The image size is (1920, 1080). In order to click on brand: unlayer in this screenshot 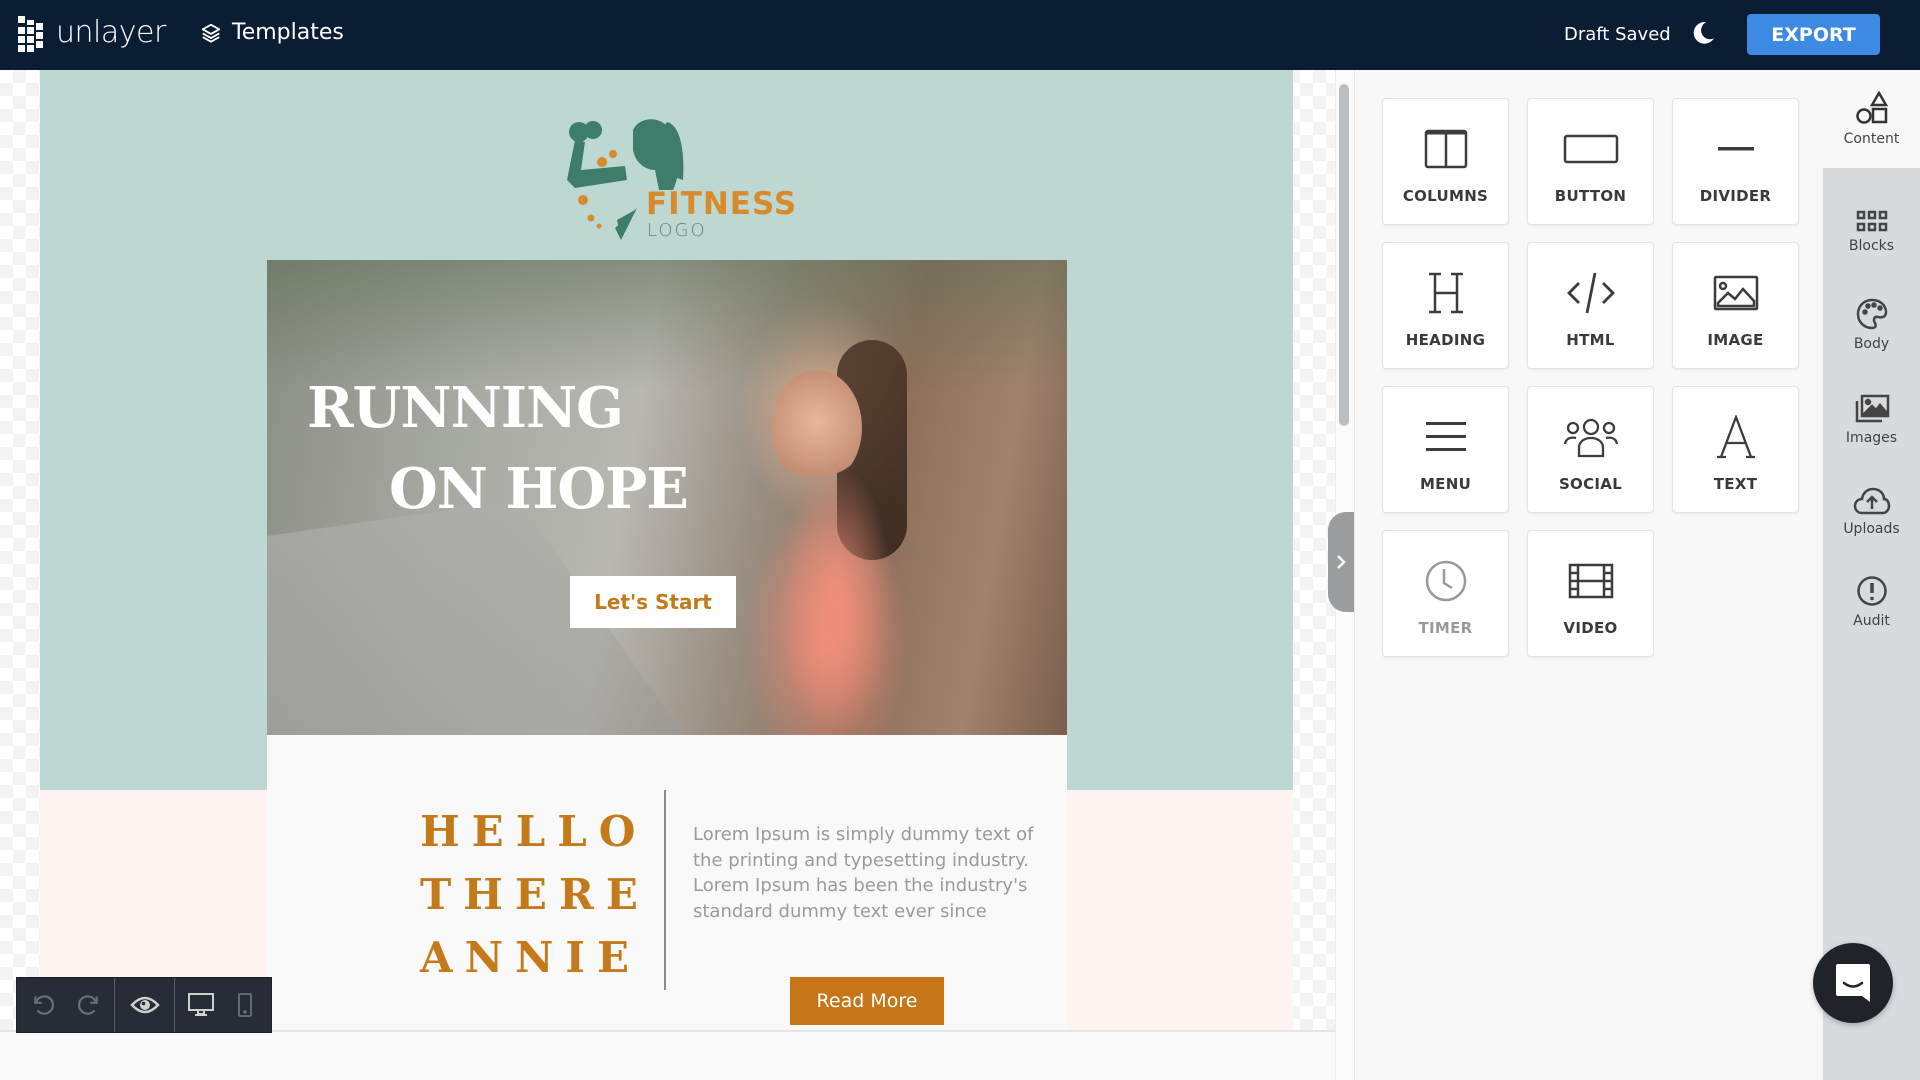, I will do `click(92, 33)`.